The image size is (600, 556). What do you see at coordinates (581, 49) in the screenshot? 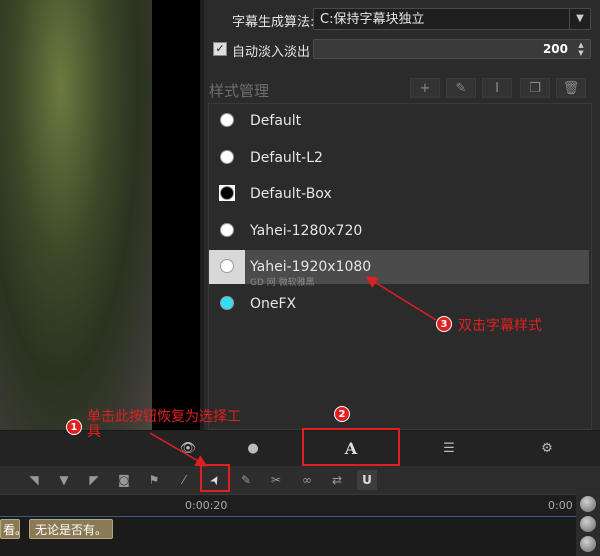
I see `spinner-icon: ▲ ▼` at bounding box center [581, 49].